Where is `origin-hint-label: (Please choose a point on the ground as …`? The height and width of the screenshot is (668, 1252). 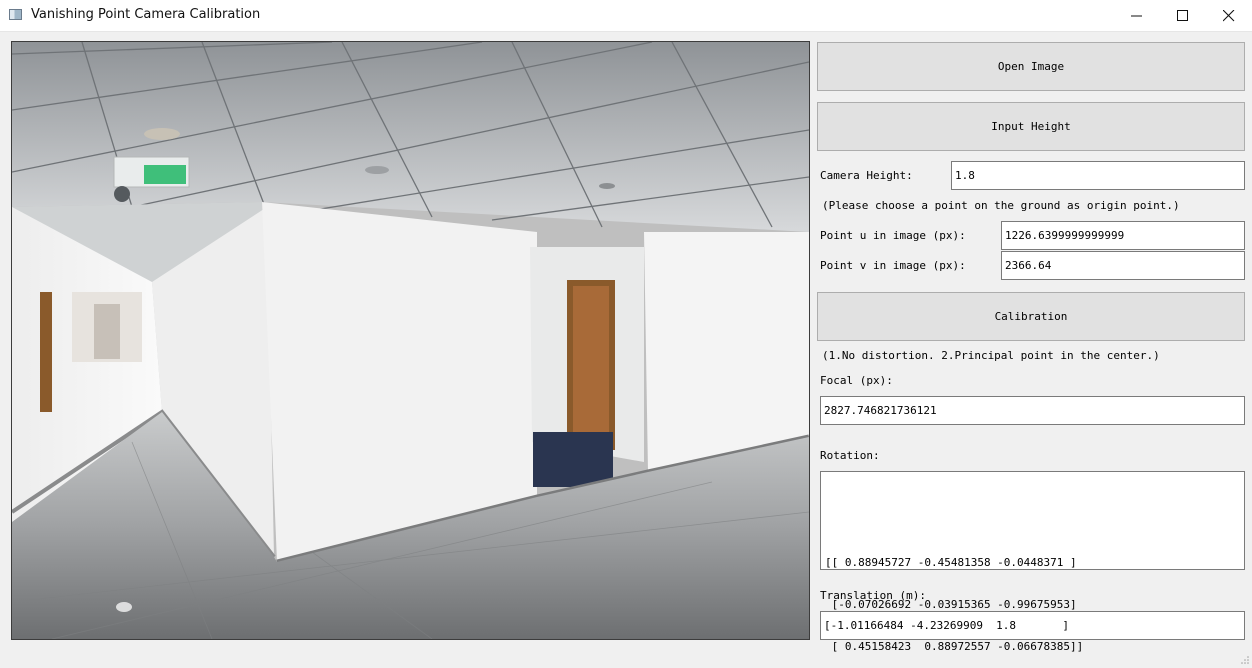
origin-hint-label: (Please choose a point on the ground as … is located at coordinates (1001, 205).